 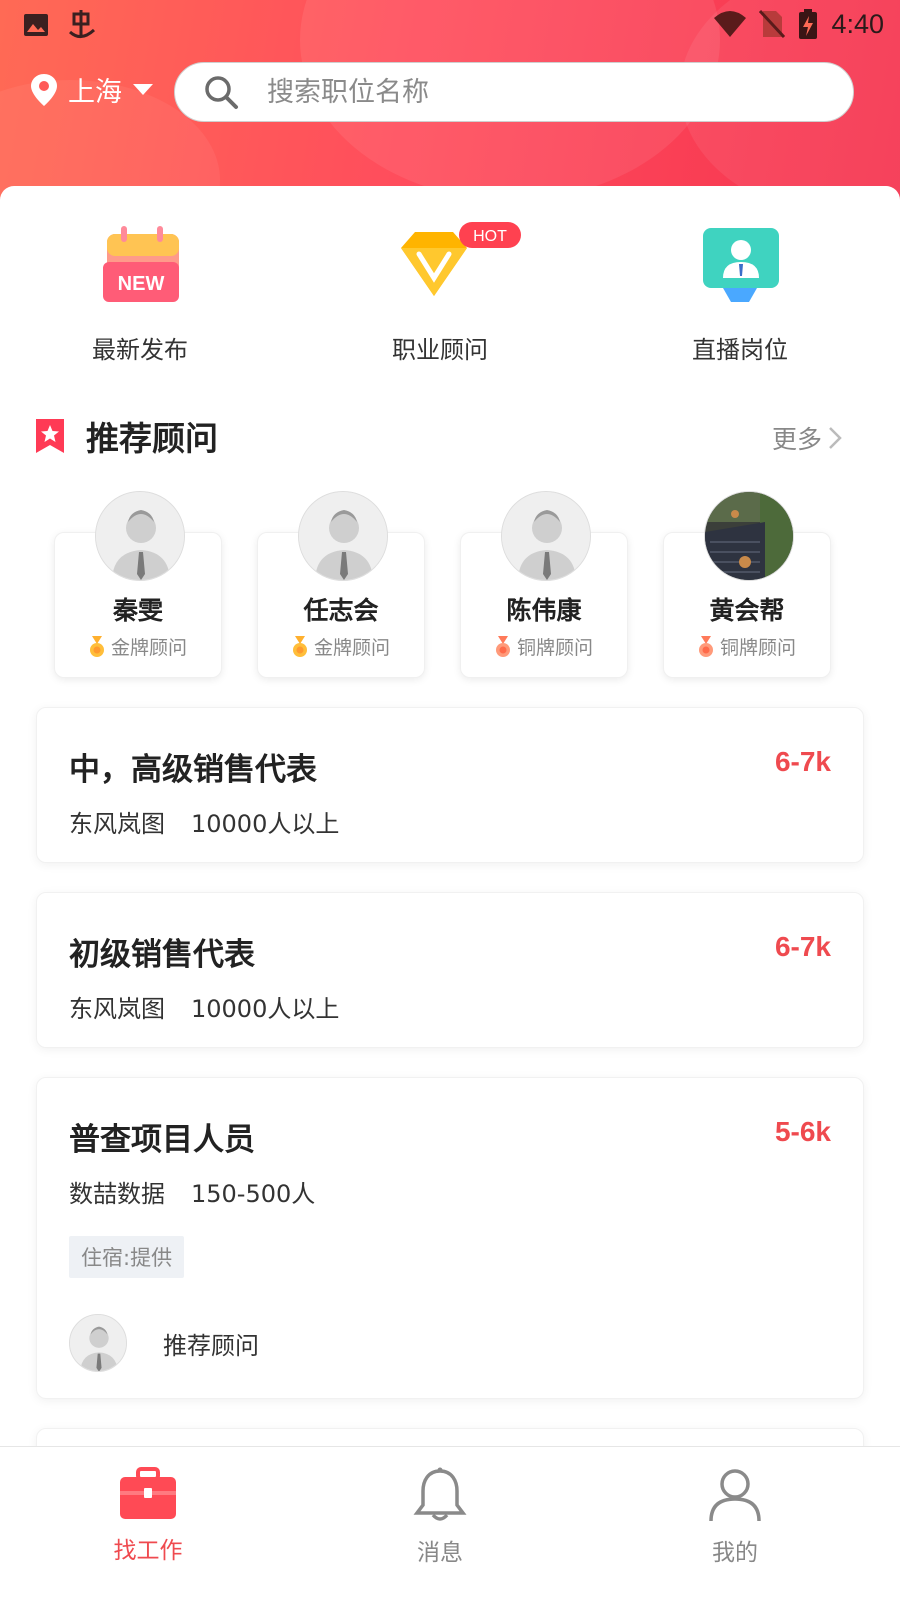 What do you see at coordinates (221, 92) in the screenshot?
I see `search-icon` at bounding box center [221, 92].